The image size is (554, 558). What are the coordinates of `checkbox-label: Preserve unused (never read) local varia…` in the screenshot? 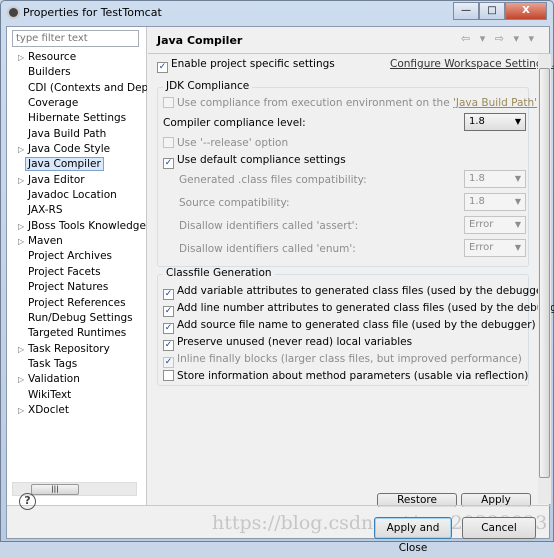 It's located at (295, 342).